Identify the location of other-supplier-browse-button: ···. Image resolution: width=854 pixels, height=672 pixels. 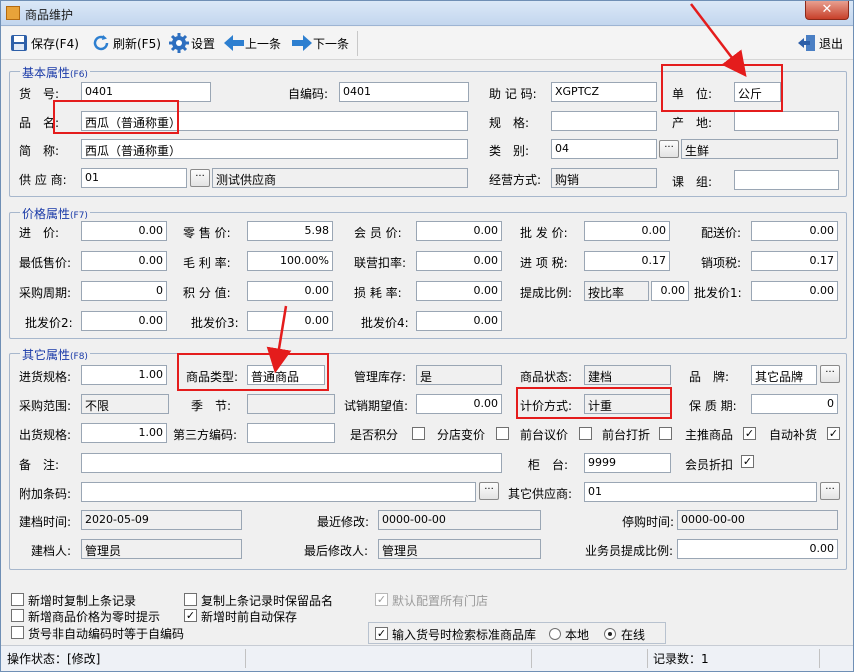
(830, 491).